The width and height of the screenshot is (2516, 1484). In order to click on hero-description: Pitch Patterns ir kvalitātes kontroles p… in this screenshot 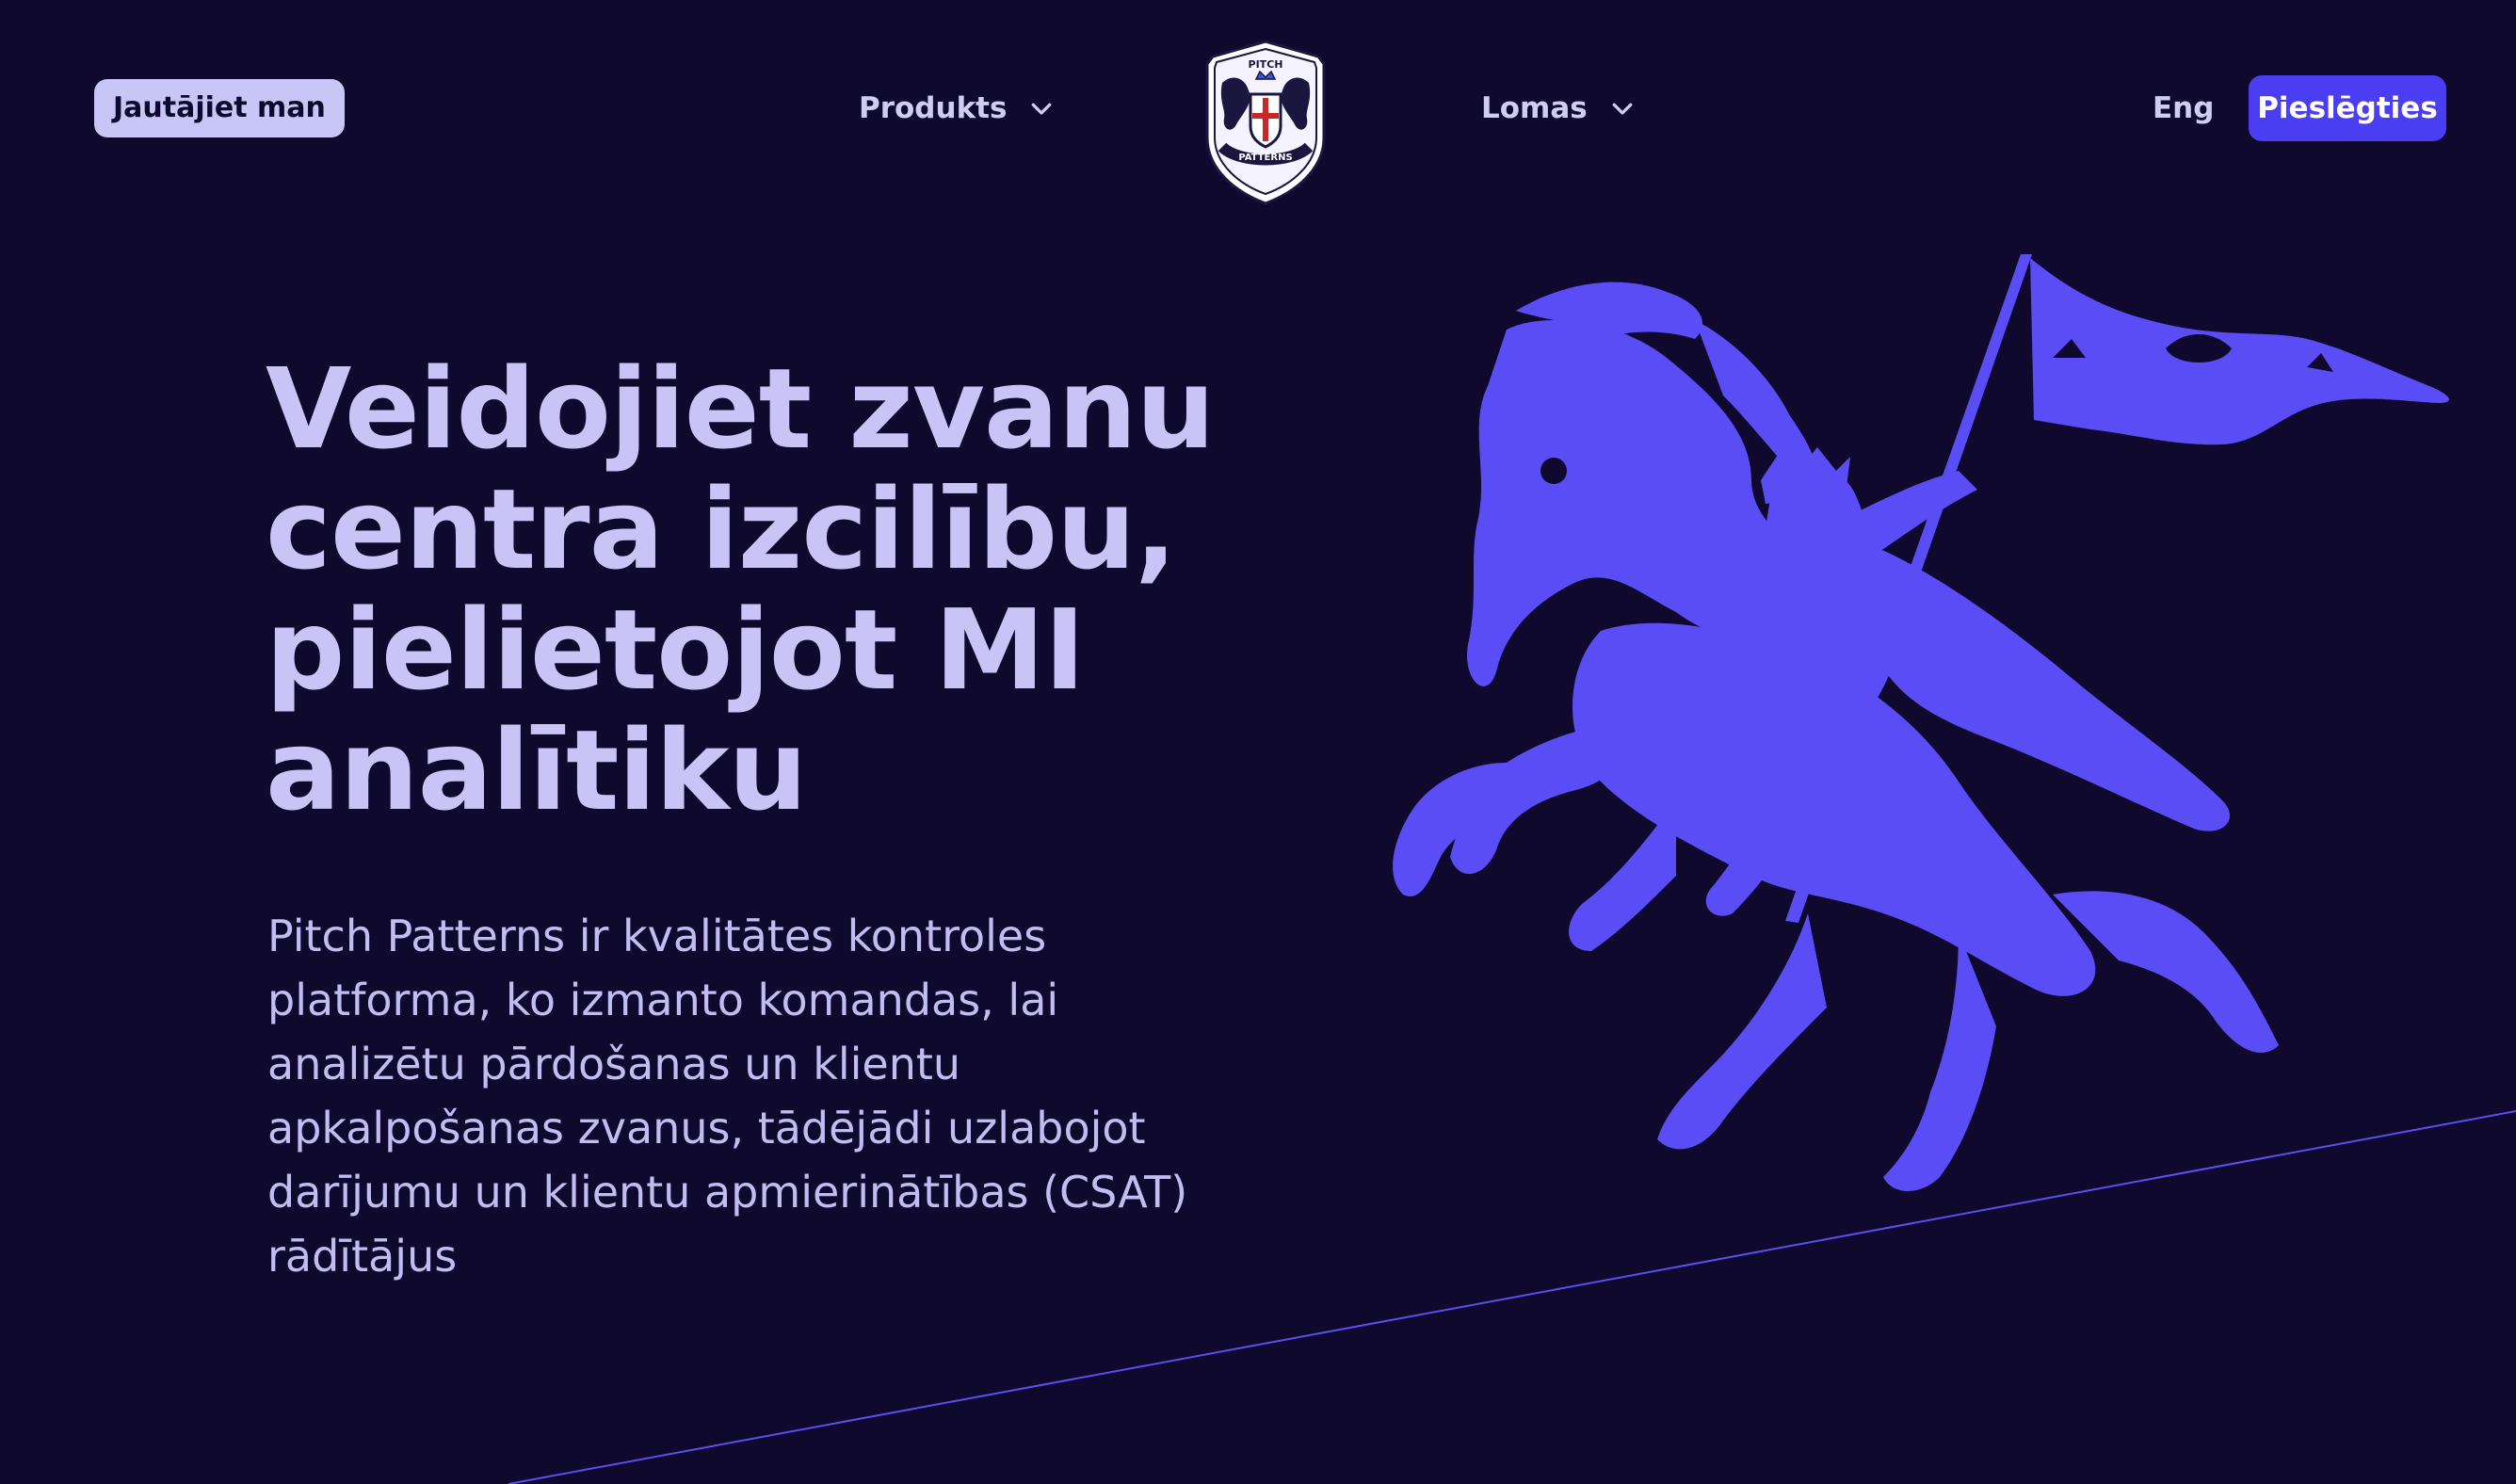, I will do `click(727, 1097)`.